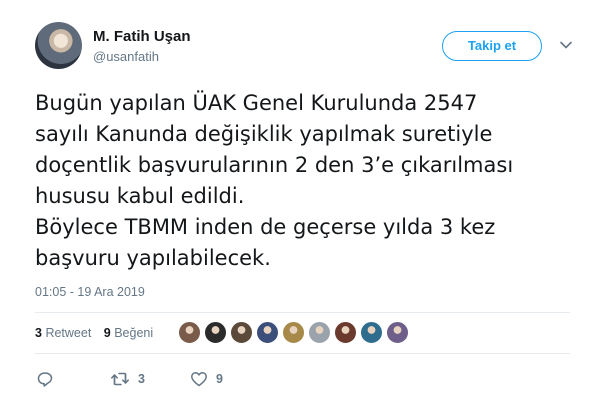 Image resolution: width=605 pixels, height=403 pixels. I want to click on follow-button: Takip et, so click(492, 46).